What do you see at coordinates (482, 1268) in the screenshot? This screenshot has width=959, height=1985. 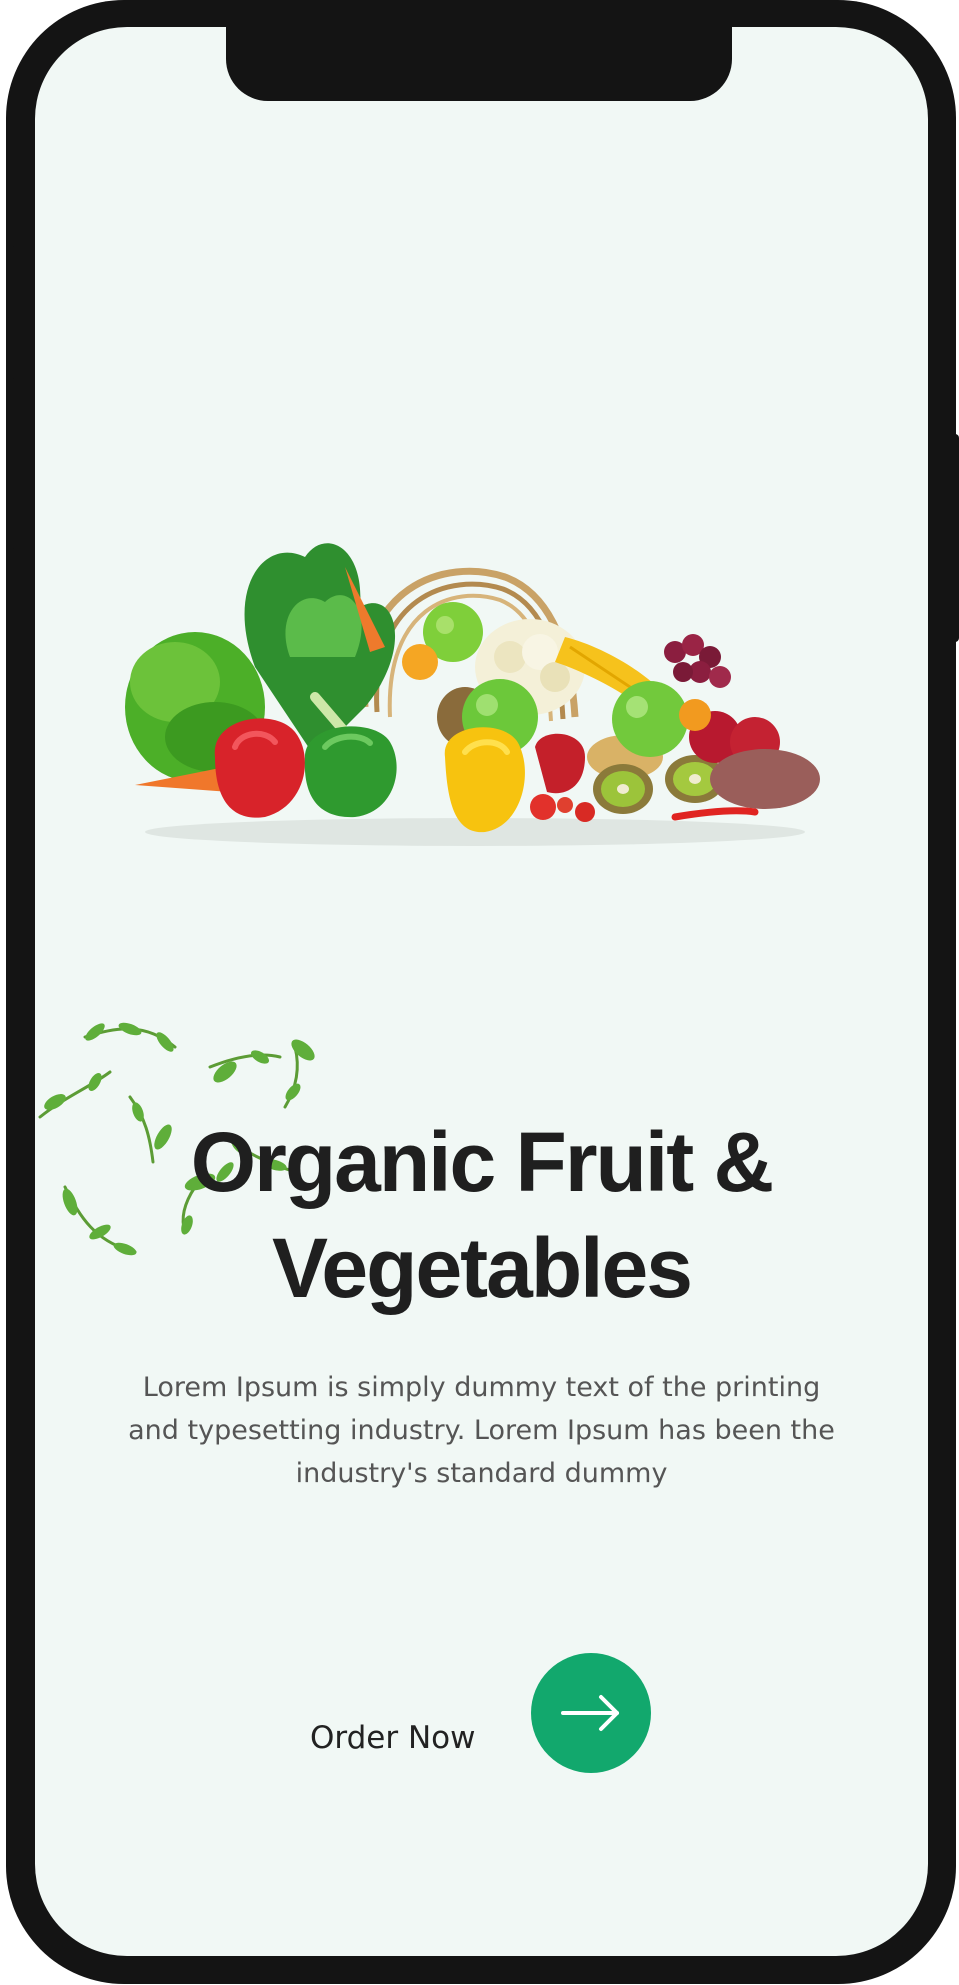 I see `title-line-2: Vegetables` at bounding box center [482, 1268].